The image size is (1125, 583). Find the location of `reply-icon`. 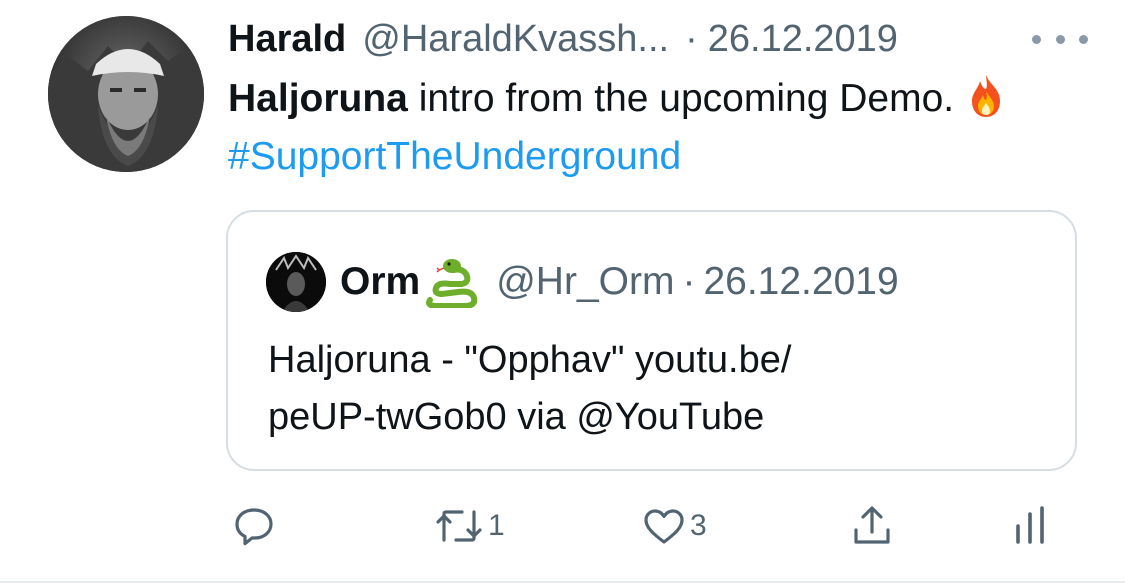

reply-icon is located at coordinates (254, 527).